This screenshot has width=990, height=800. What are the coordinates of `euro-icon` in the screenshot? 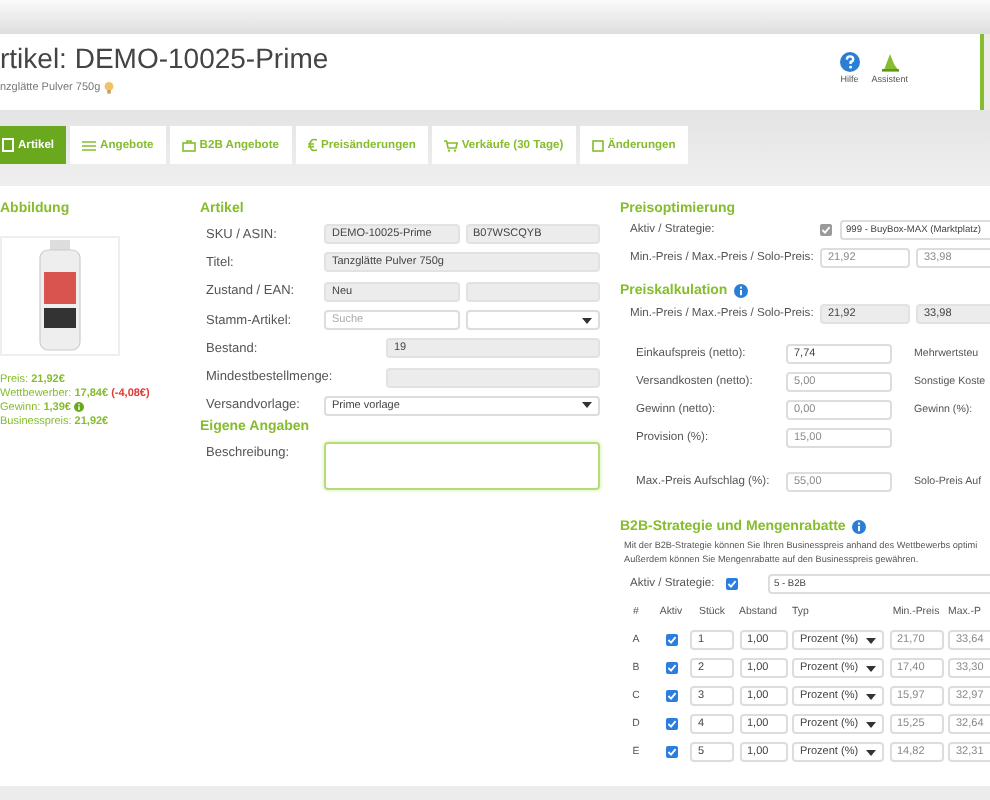 It's located at (312, 145).